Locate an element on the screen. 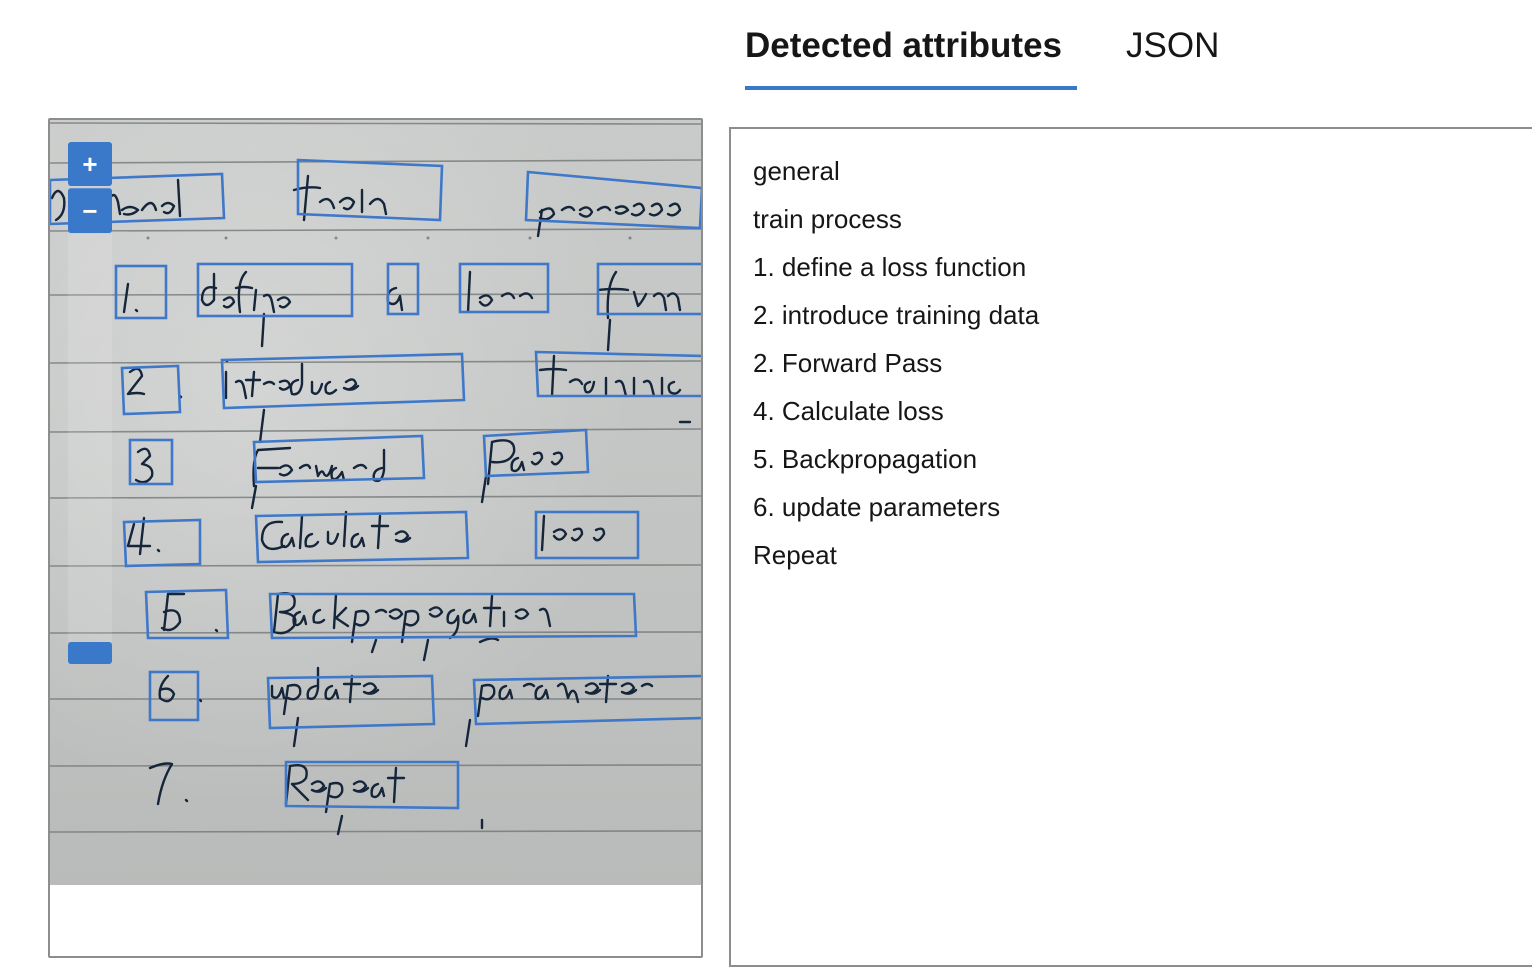 The width and height of the screenshot is (1532, 967). zoom-slider-handle is located at coordinates (90, 653).